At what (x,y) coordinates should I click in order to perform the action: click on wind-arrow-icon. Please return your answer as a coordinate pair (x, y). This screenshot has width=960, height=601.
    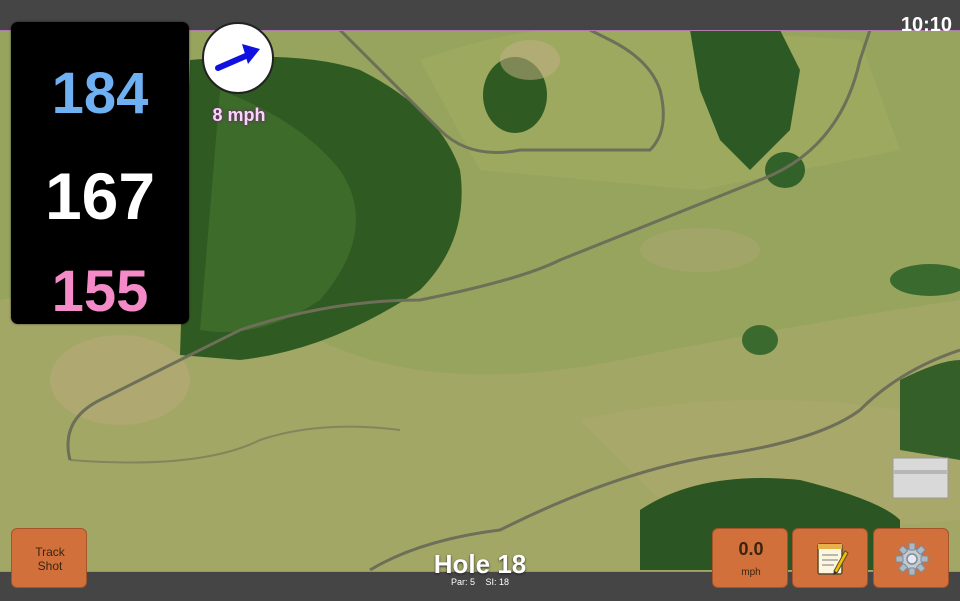
    Looking at the image, I should click on (237, 57).